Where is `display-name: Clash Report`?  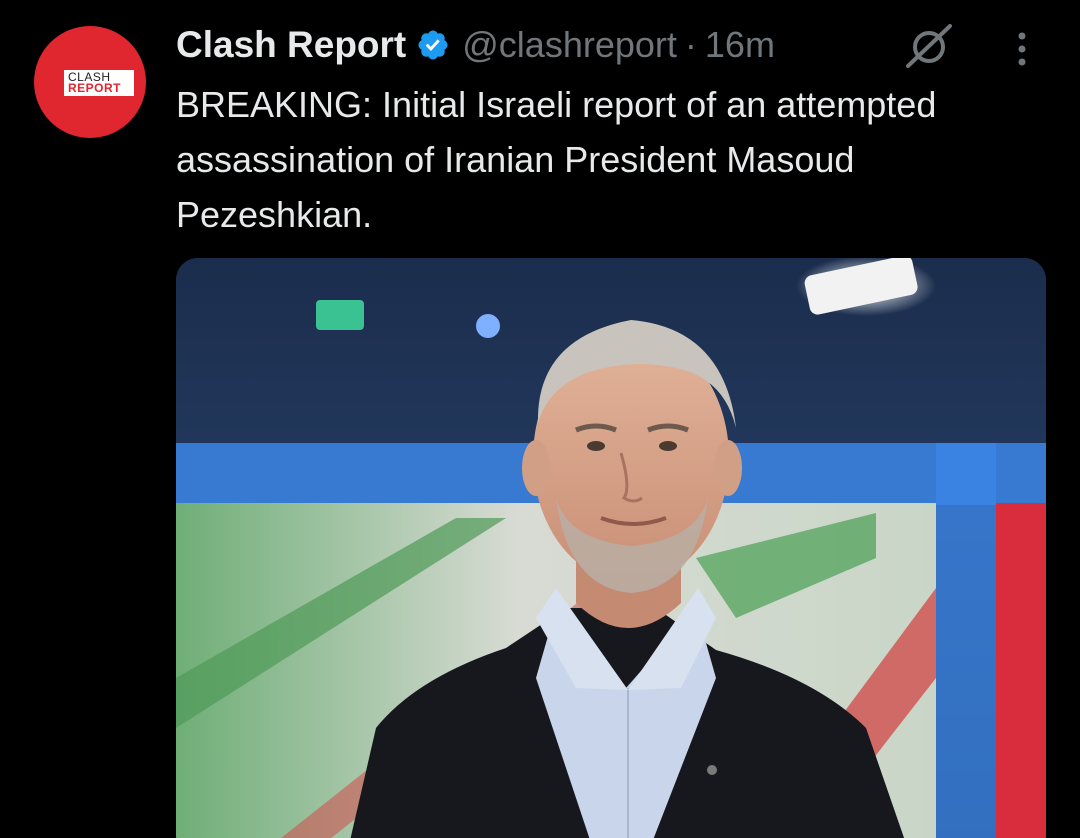
display-name: Clash Report is located at coordinates (291, 45).